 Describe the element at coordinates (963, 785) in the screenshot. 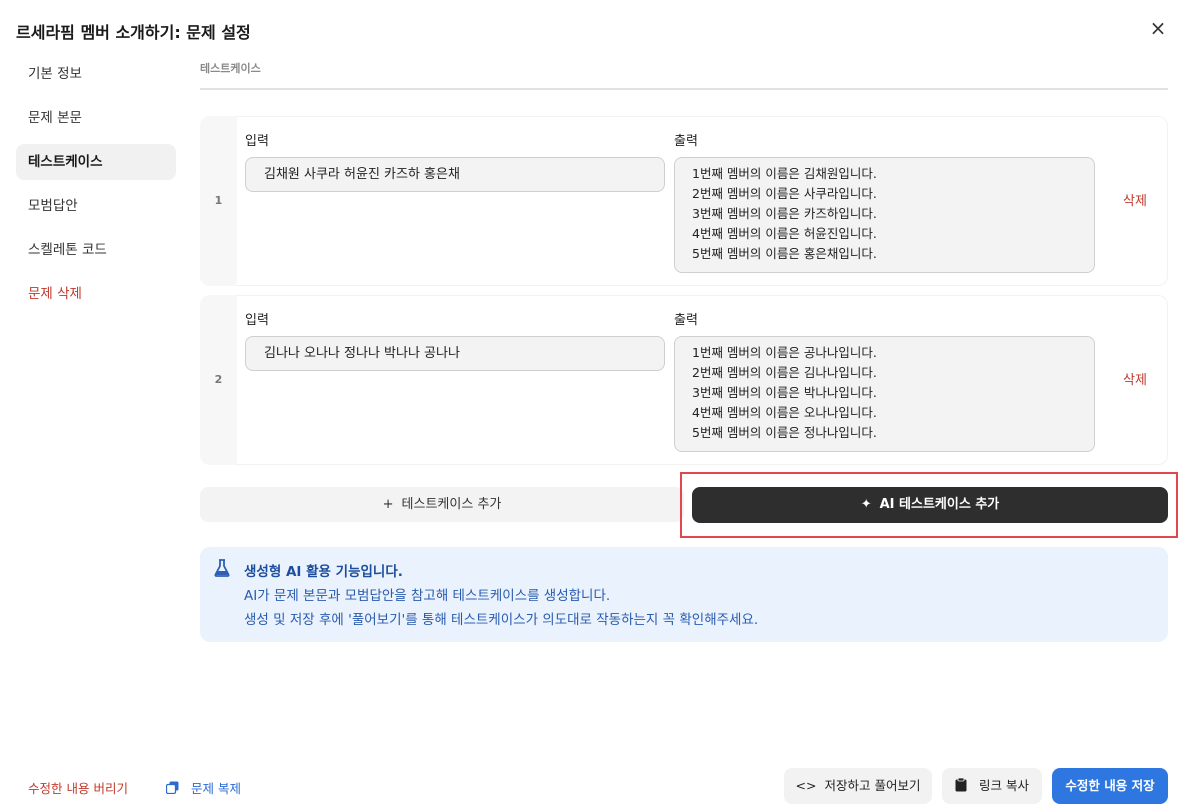

I see `clipboard-icon` at that location.